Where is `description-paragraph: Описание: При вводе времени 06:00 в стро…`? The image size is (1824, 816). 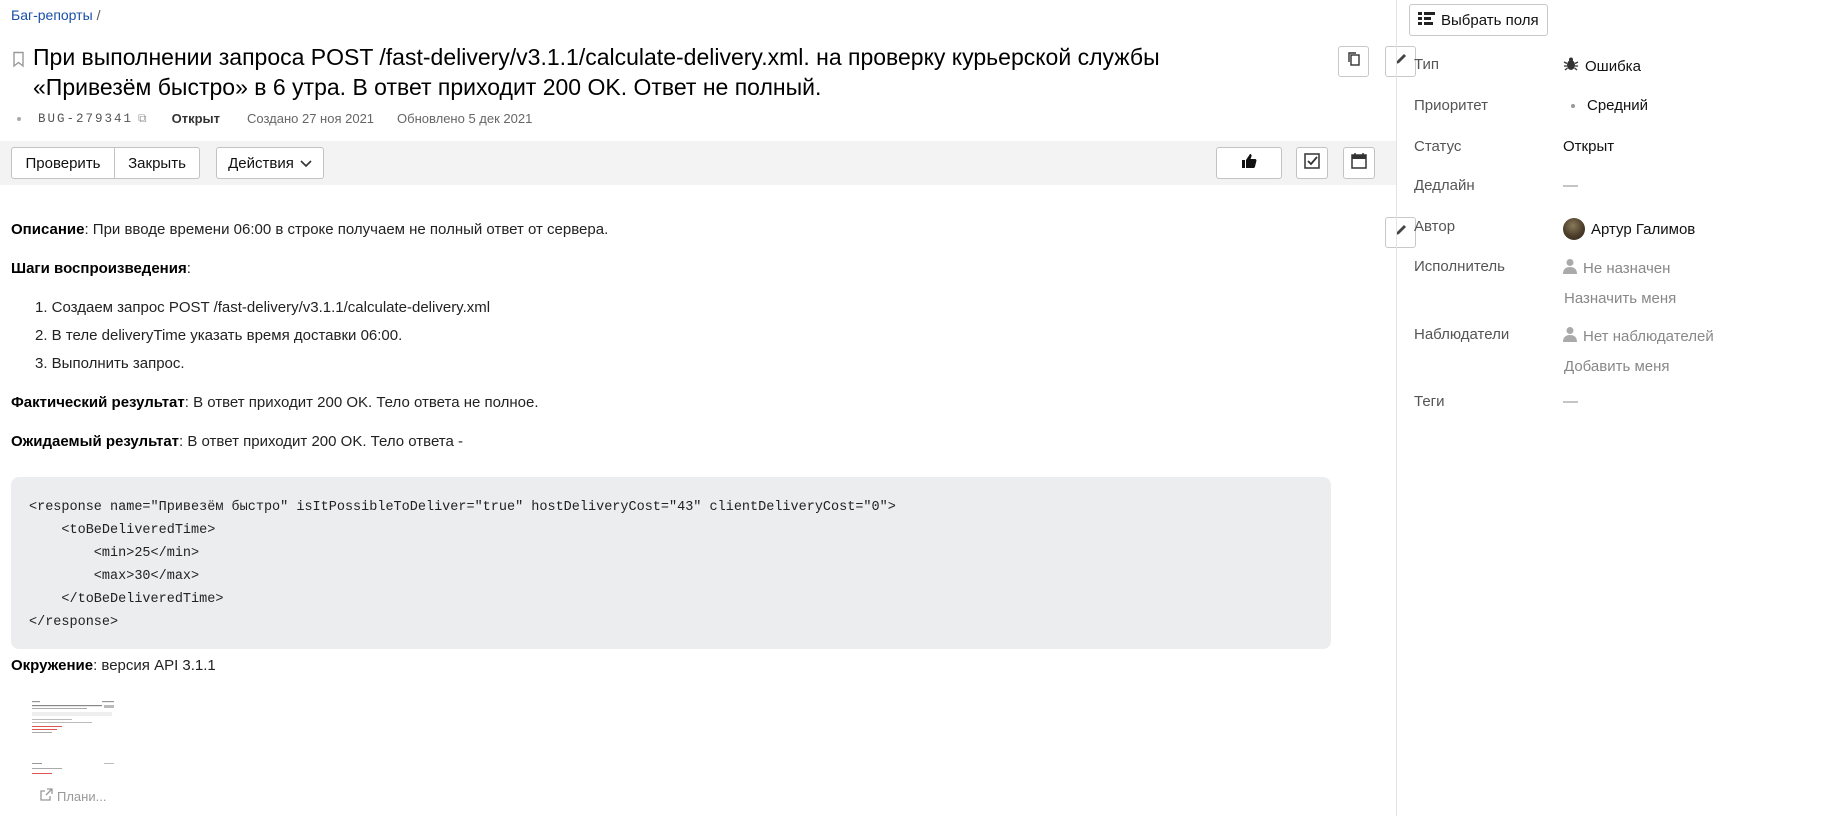 description-paragraph: Описание: При вводе времени 06:00 в стро… is located at coordinates (309, 229).